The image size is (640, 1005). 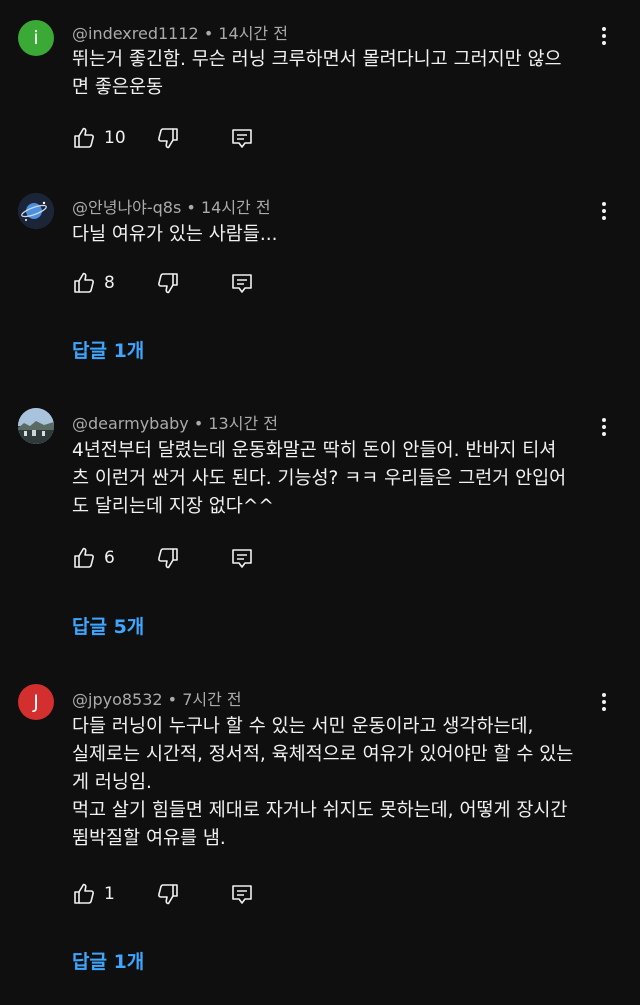 What do you see at coordinates (323, 754) in the screenshot?
I see `comment-line: 실제로는 시간적, 정서적, 육체적으로 여유가 있어야만 할 수 있는` at bounding box center [323, 754].